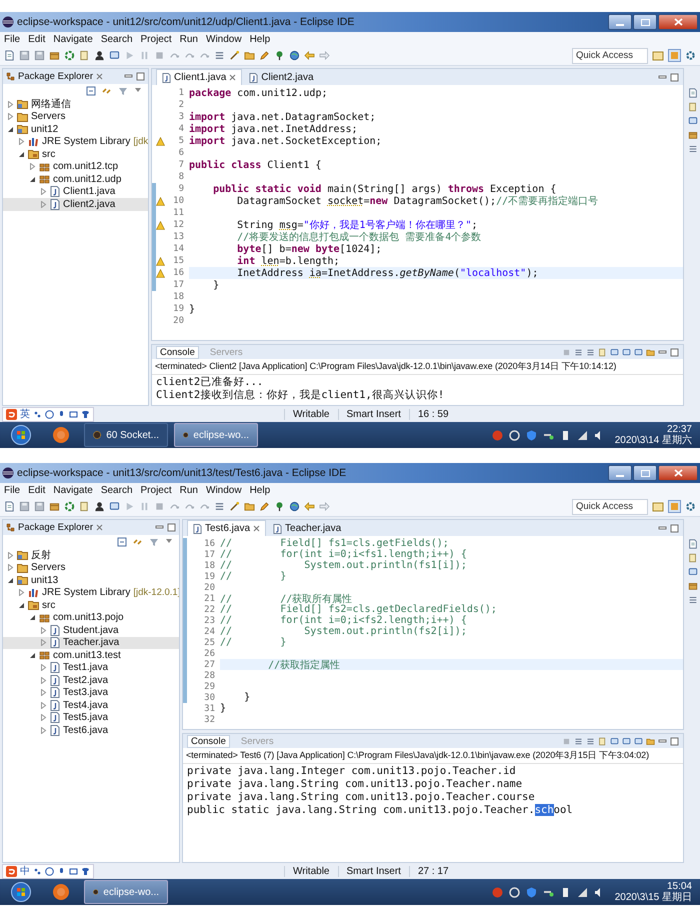 This screenshot has width=700, height=915. Describe the element at coordinates (200, 77) in the screenshot. I see `editor-tab-label: Client1.java` at that location.